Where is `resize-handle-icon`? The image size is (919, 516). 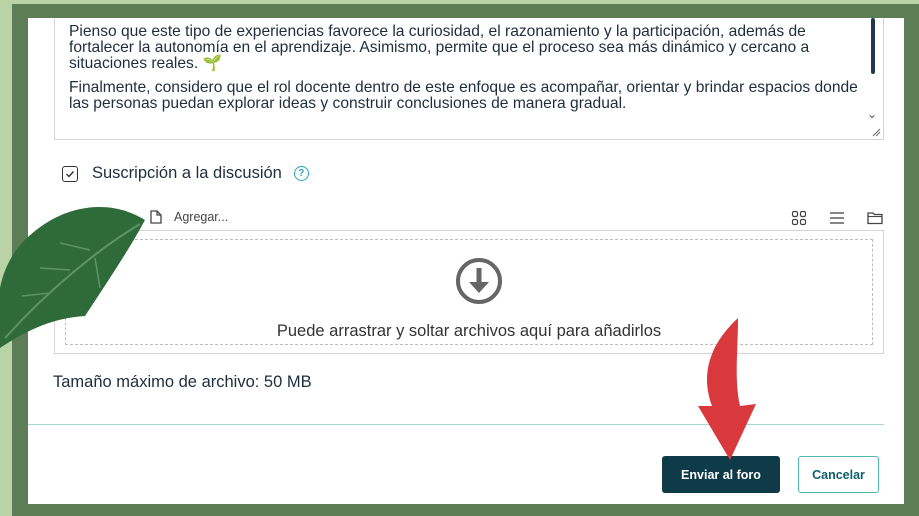 resize-handle-icon is located at coordinates (876, 132).